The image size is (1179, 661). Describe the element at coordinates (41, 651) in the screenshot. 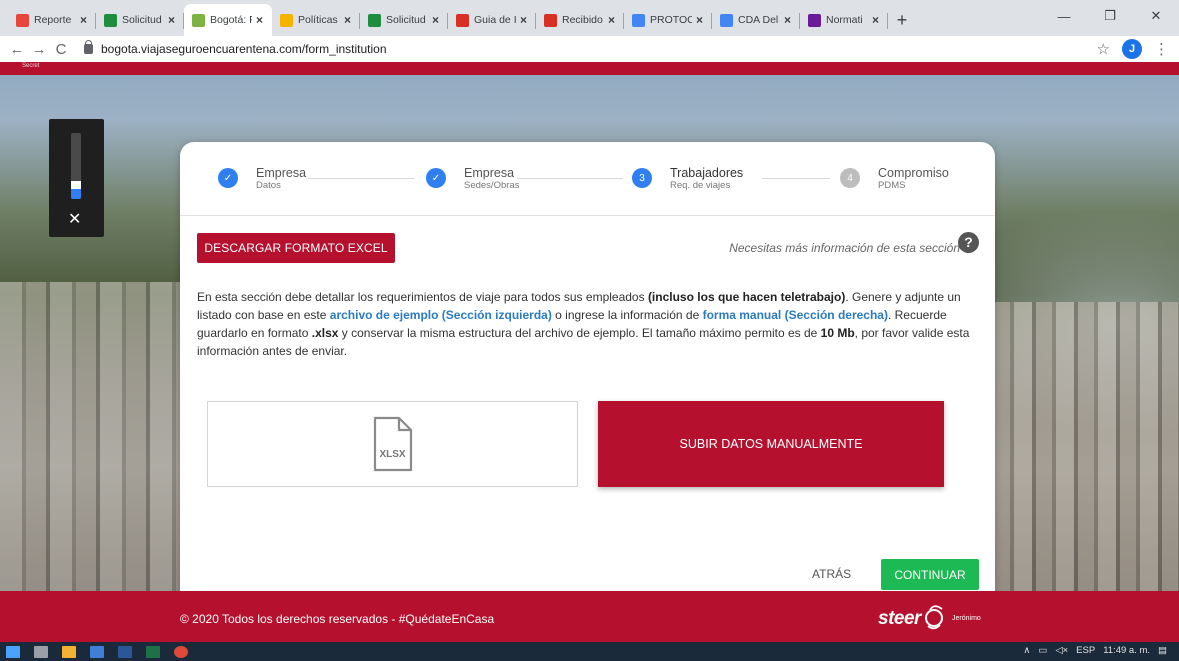

I see `task-view-icon` at that location.